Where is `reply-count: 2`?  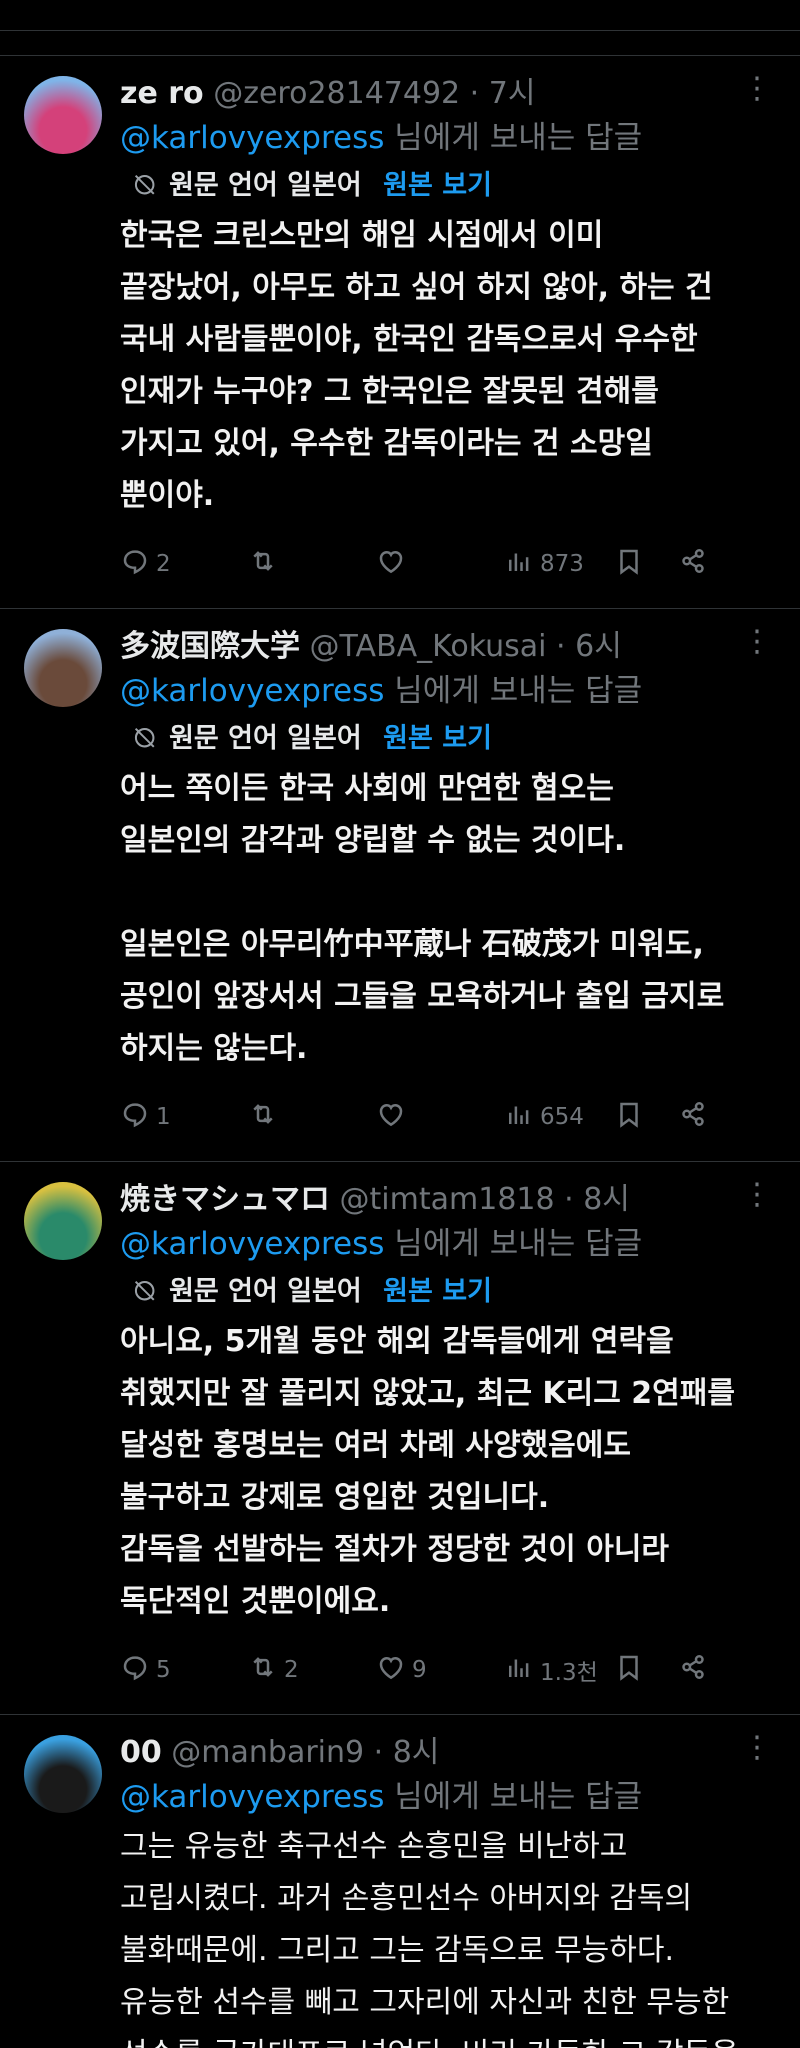 reply-count: 2 is located at coordinates (163, 564).